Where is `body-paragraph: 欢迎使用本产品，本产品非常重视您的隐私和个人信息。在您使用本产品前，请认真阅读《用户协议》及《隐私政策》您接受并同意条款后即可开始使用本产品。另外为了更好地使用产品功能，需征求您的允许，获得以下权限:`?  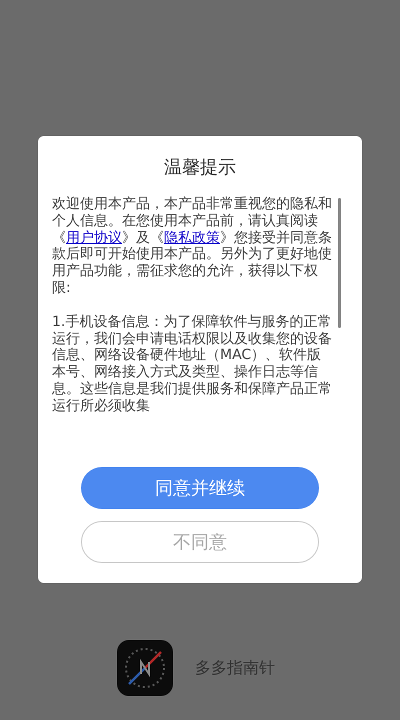 body-paragraph: 欢迎使用本产品，本产品非常重视您的隐私和个人信息。在您使用本产品前，请认真阅读《用户协议》及《隐私政策》您接受并同意条款后即可开始使用本产品。另外为了更好地使用产品功能，需征求您的允许，获得以下权限: is located at coordinates (192, 246).